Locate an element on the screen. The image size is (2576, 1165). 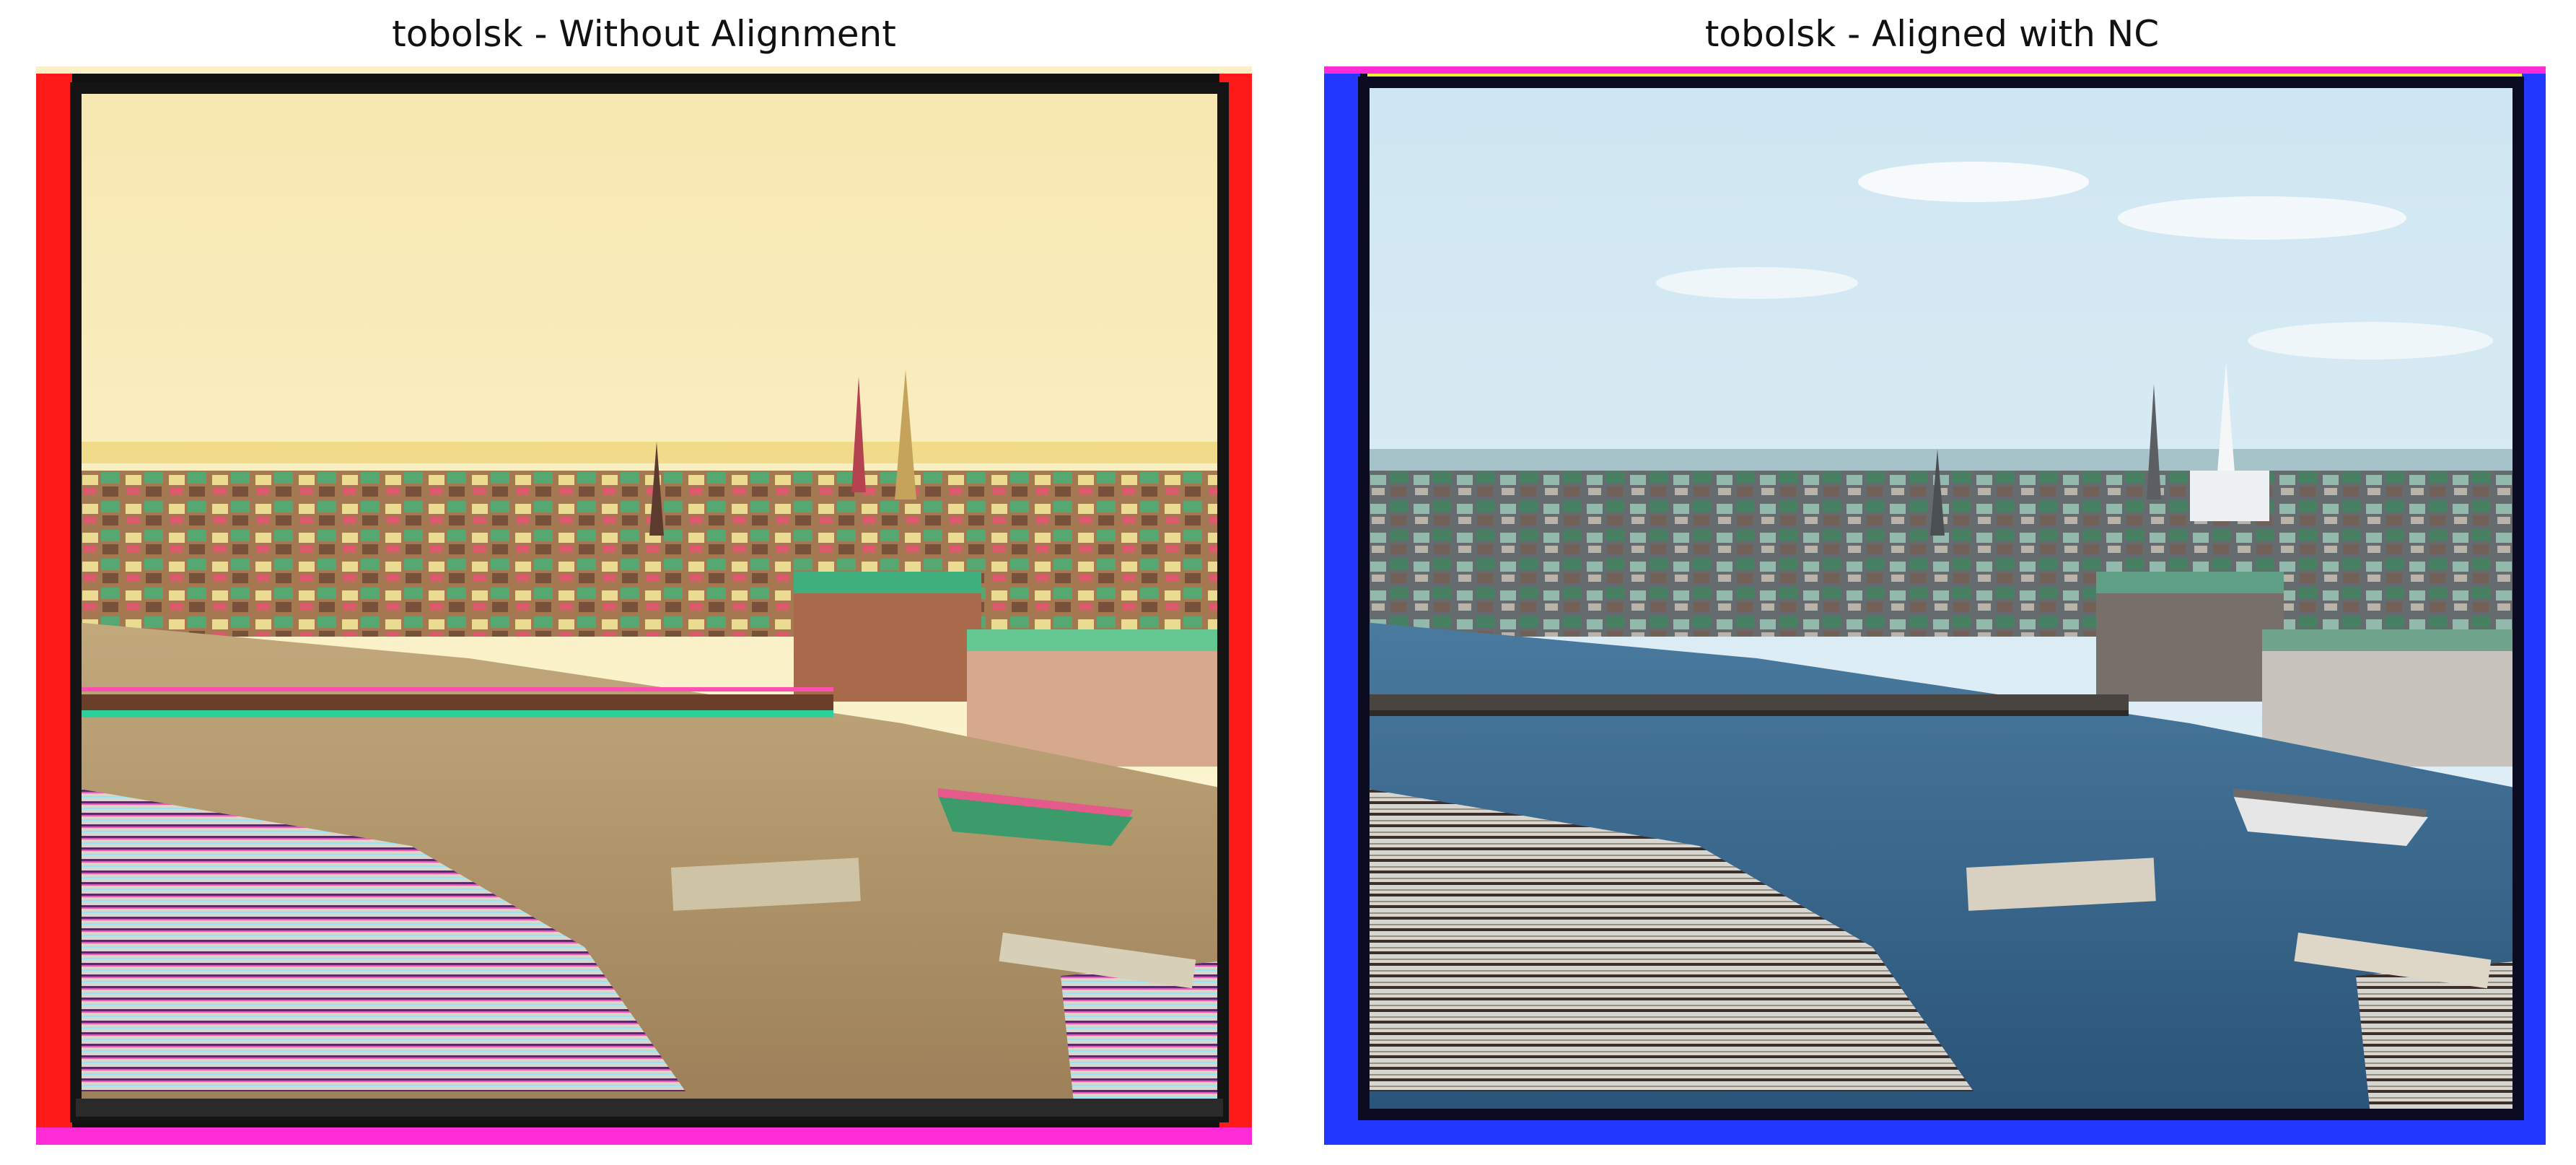
panel-title: tobolsk - Aligned with NC is located at coordinates (1932, 34).